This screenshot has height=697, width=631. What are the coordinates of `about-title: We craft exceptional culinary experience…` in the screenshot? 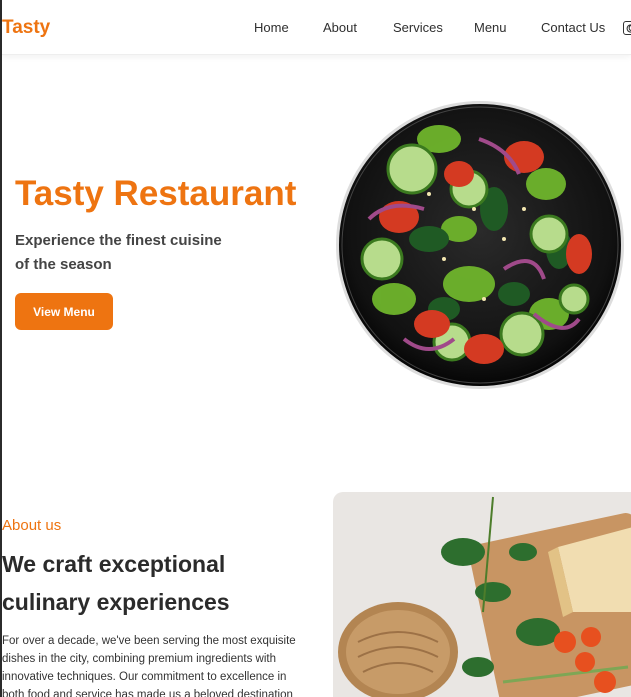 It's located at (116, 583).